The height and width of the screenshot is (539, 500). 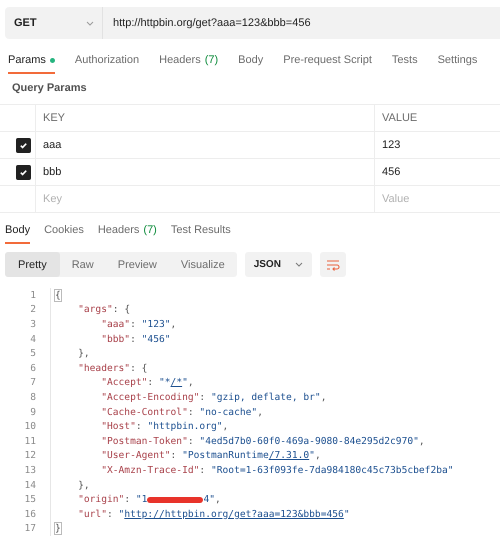 What do you see at coordinates (278, 264) in the screenshot?
I see `format-dropdown: JSON` at bounding box center [278, 264].